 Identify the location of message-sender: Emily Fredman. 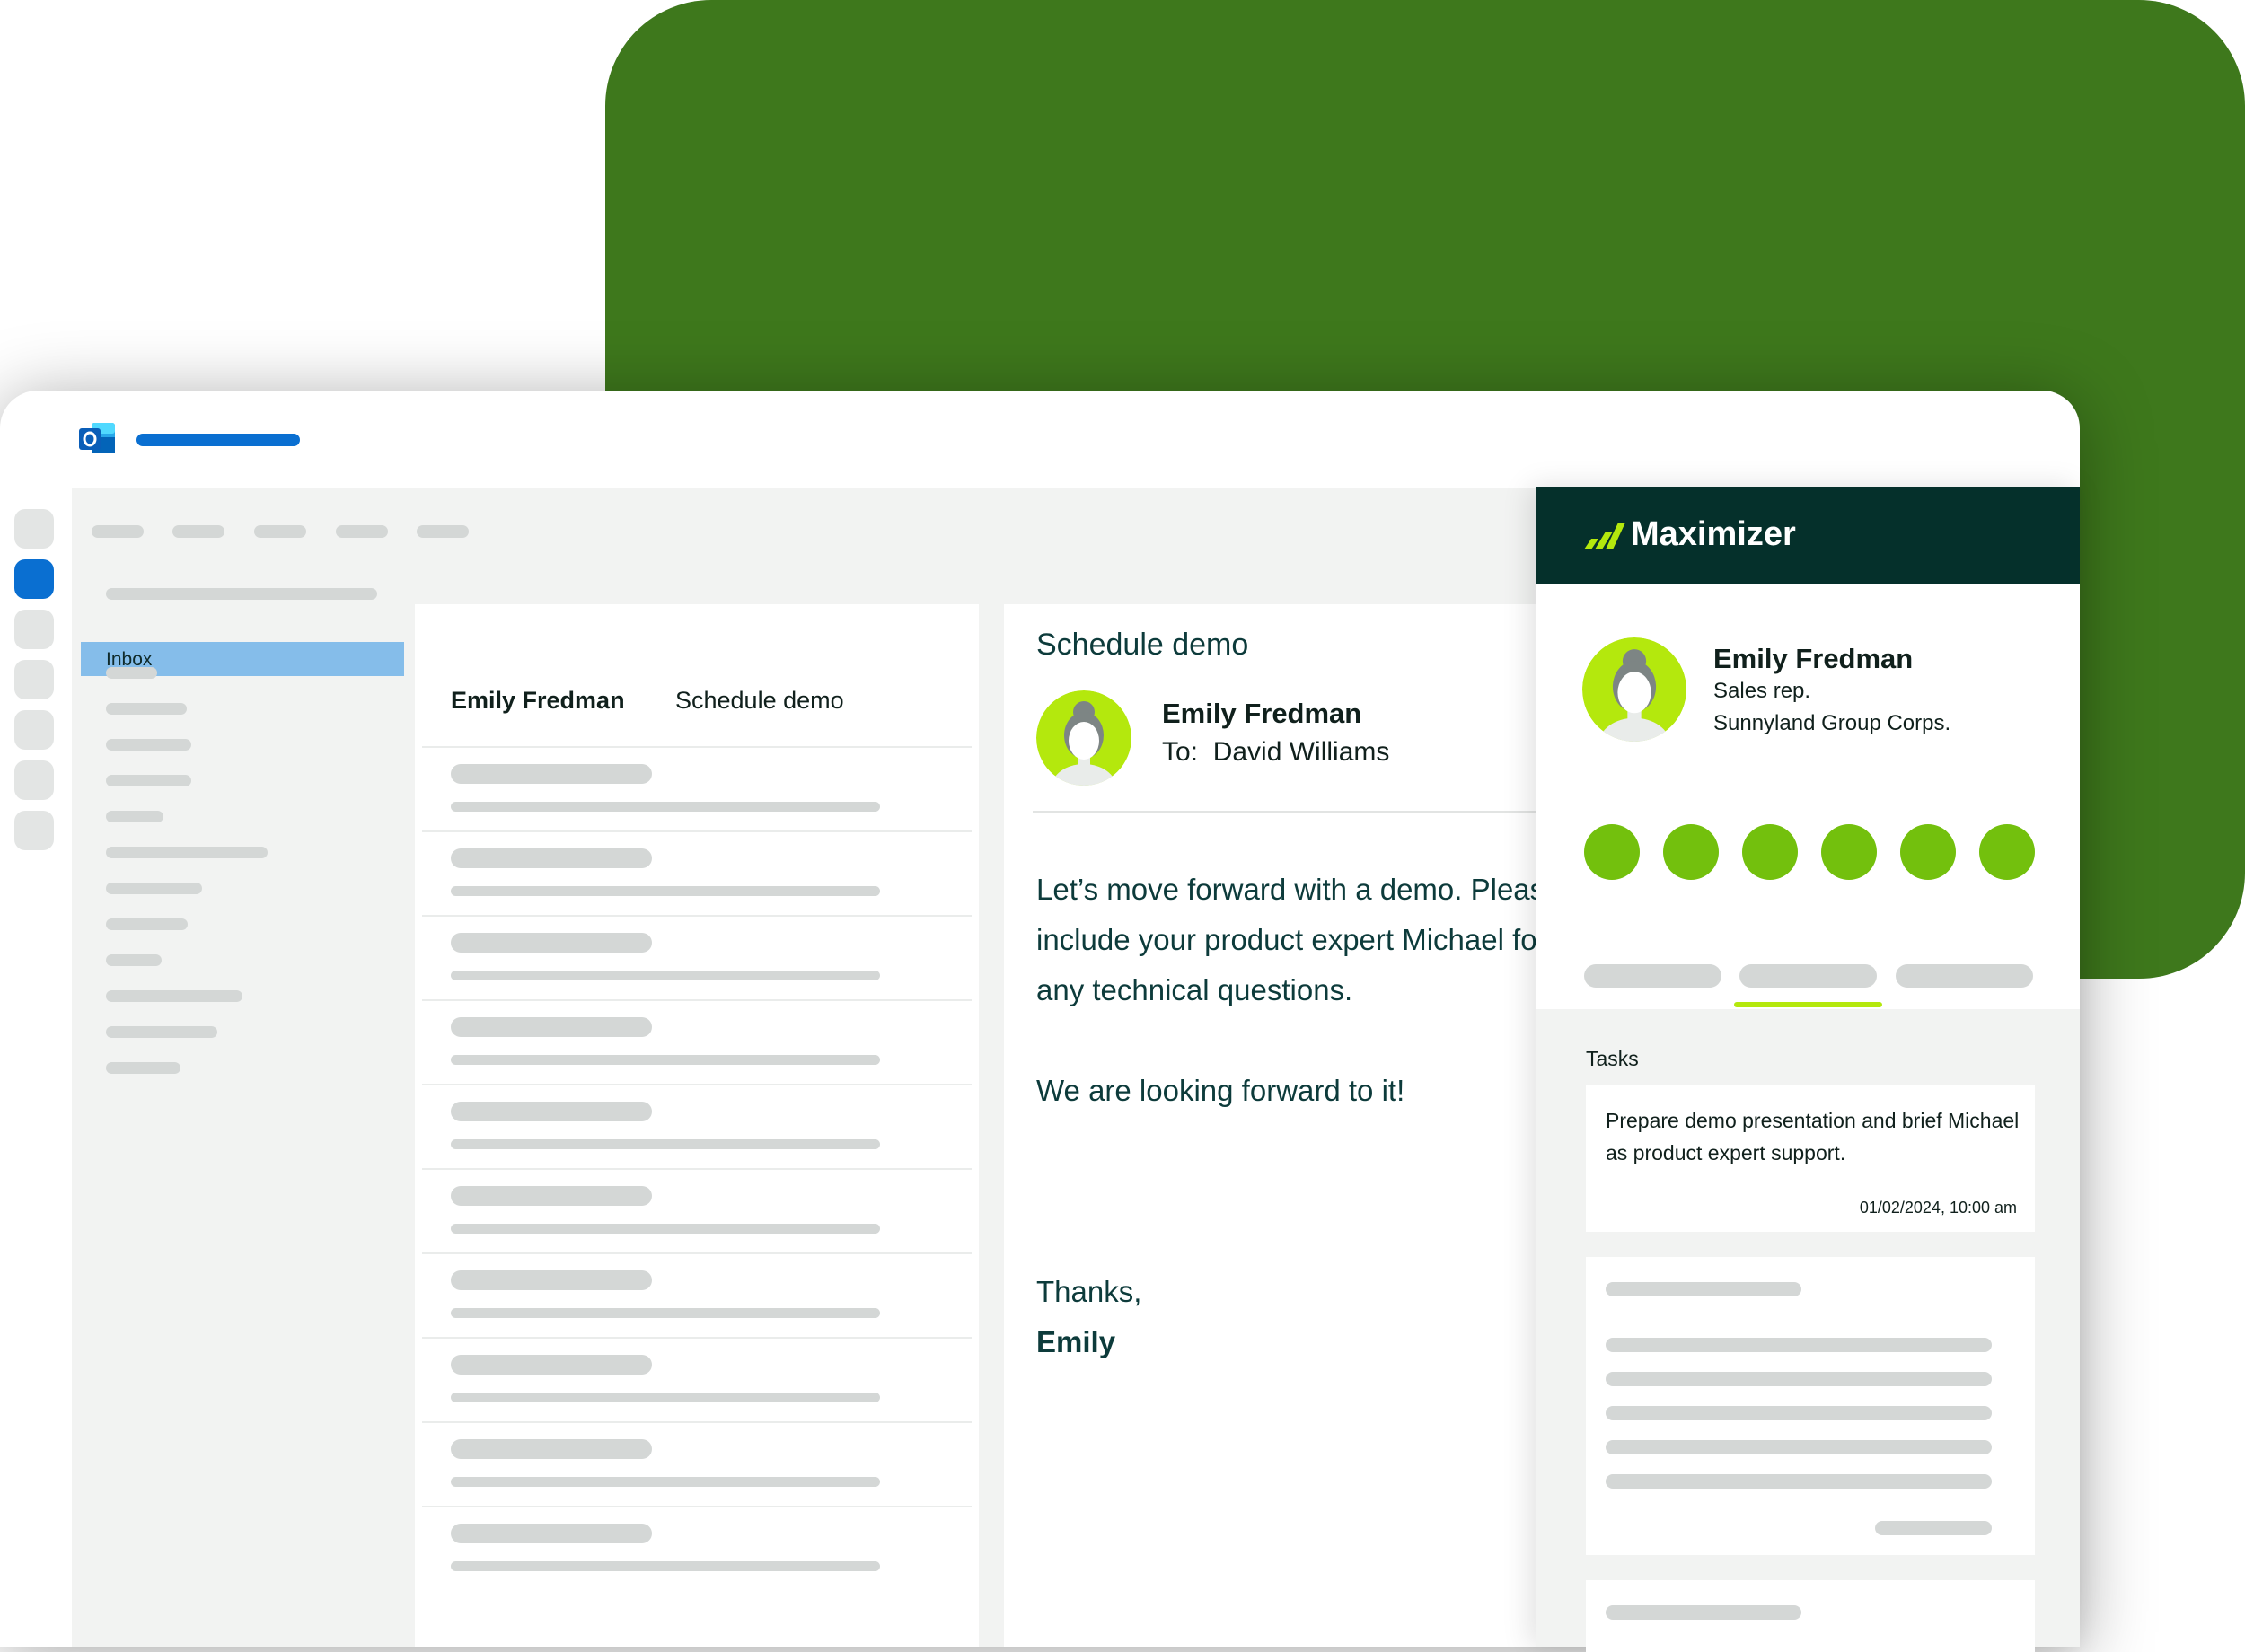
(538, 701).